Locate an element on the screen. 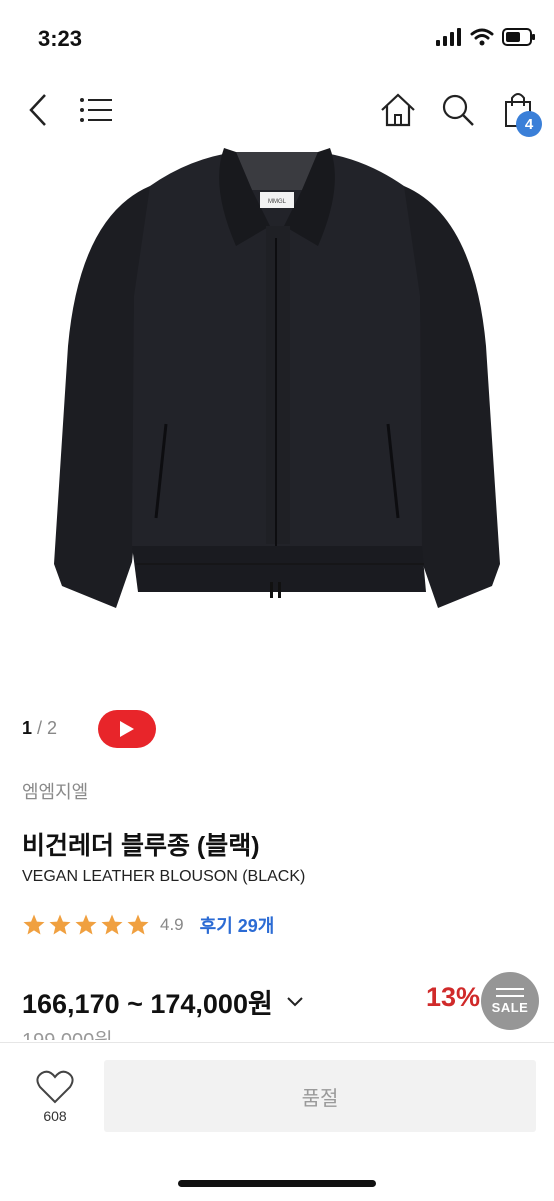 The image size is (554, 1201). like-button: 608 is located at coordinates (55, 1097).